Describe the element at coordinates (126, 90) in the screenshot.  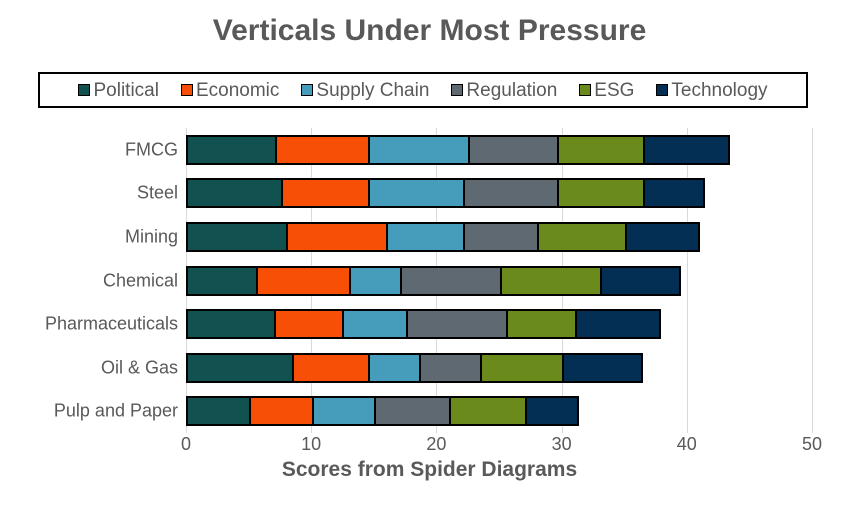
I see `legend-item-label: Political` at that location.